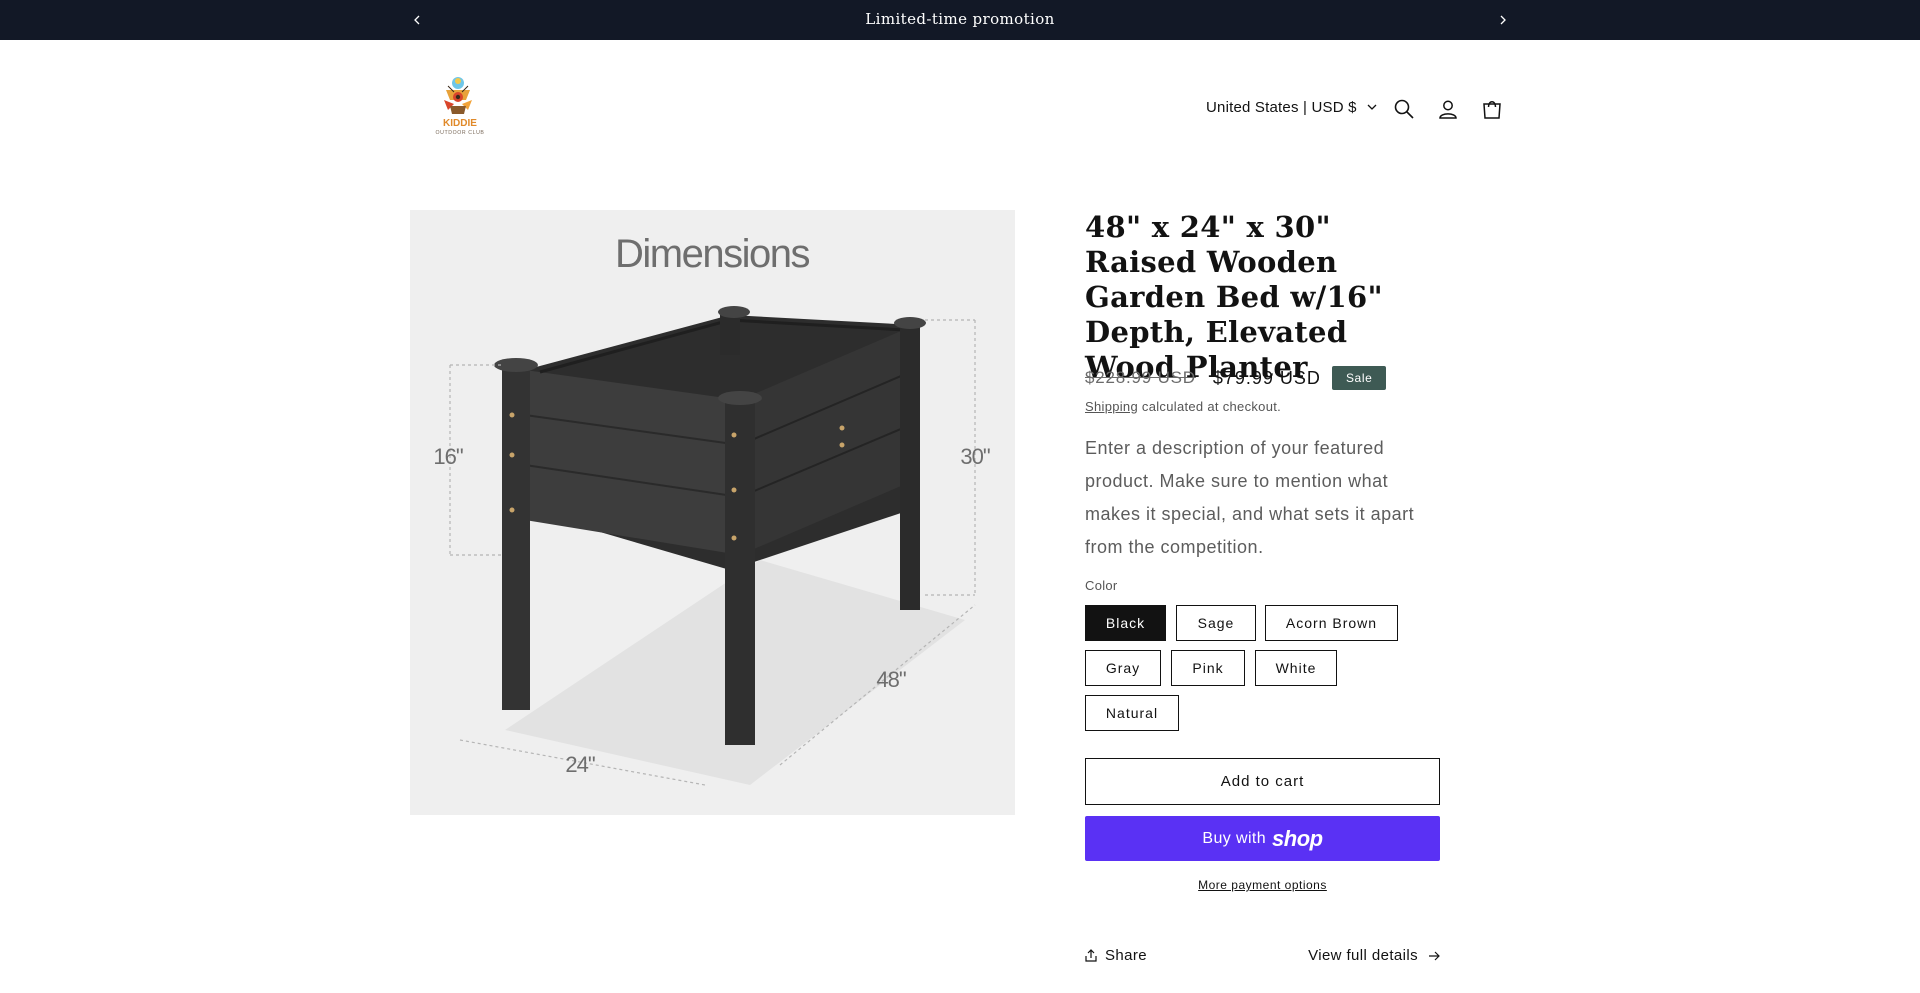  Describe the element at coordinates (1210, 406) in the screenshot. I see `shipping-text: calculated at checkout.` at that location.